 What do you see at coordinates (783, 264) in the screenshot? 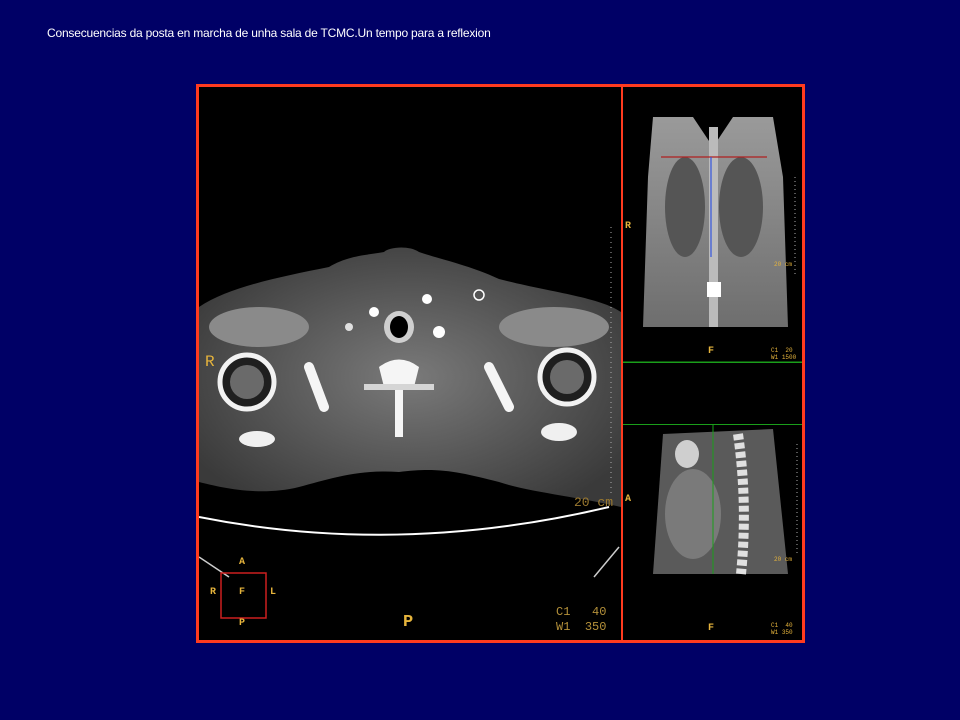
I see `coronal-scale-label: 20 cm` at bounding box center [783, 264].